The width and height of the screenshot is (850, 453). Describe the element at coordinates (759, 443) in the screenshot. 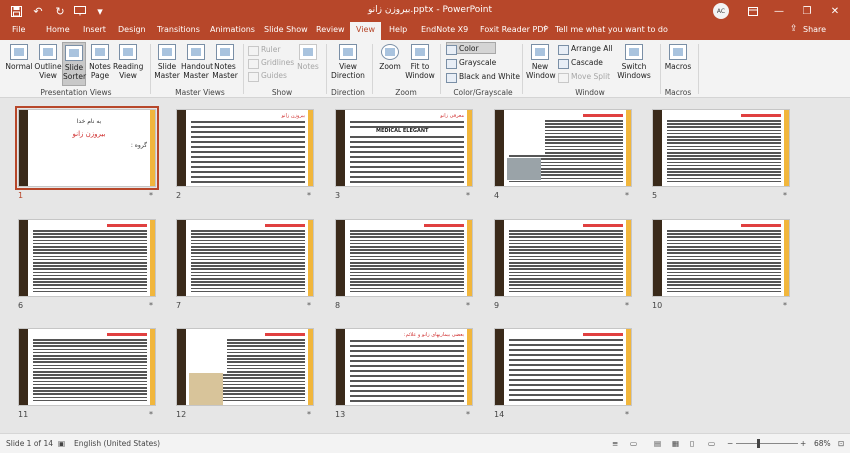

I see `zoom-slider-thumb` at that location.